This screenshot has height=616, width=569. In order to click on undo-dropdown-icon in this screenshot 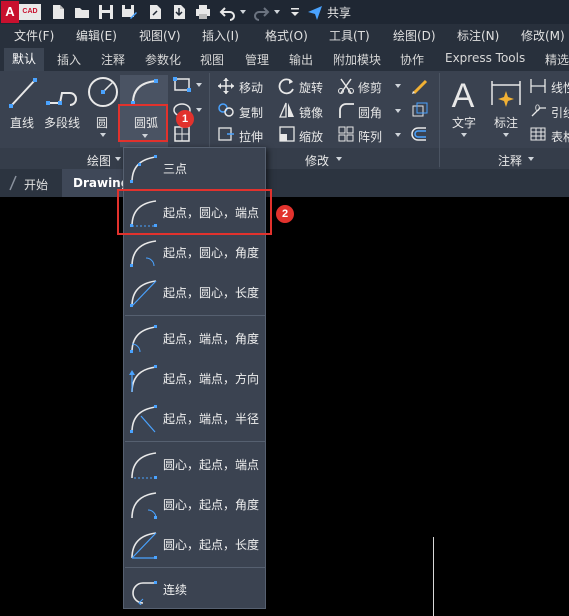, I will do `click(243, 12)`.